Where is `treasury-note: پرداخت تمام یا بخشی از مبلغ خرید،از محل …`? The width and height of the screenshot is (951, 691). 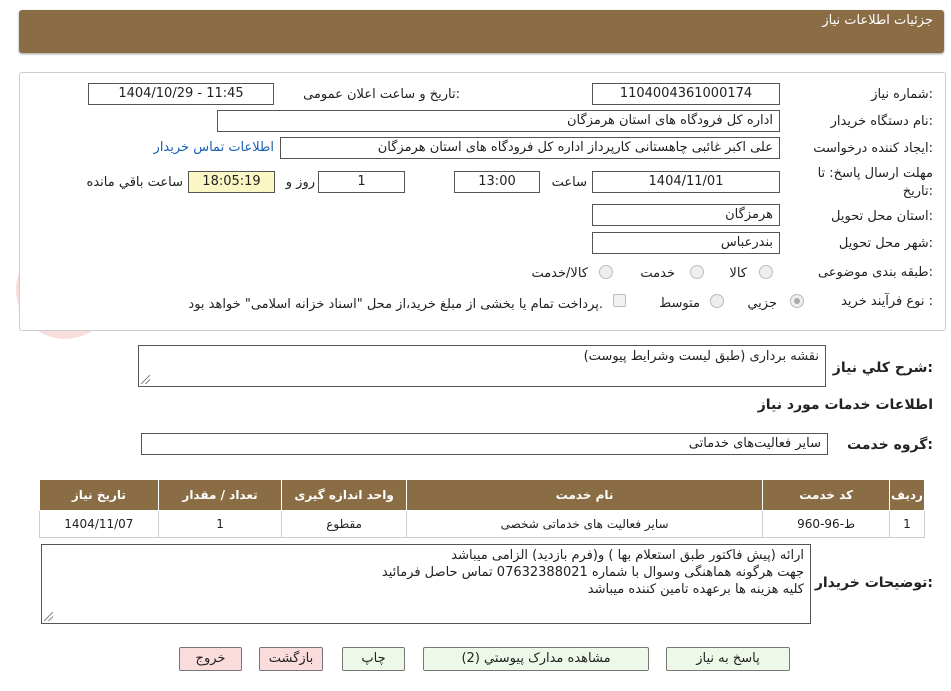
treasury-note: پرداخت تمام یا بخشی از مبلغ خرید،از محل … is located at coordinates (395, 304).